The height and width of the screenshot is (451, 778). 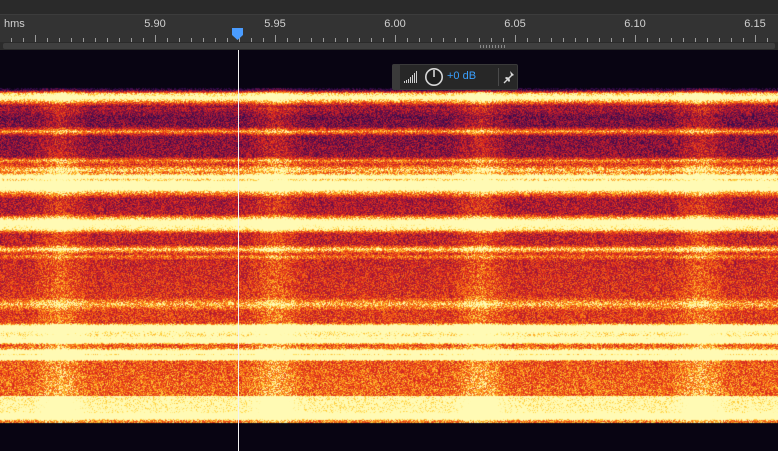 What do you see at coordinates (498, 77) in the screenshot?
I see `hud-divider` at bounding box center [498, 77].